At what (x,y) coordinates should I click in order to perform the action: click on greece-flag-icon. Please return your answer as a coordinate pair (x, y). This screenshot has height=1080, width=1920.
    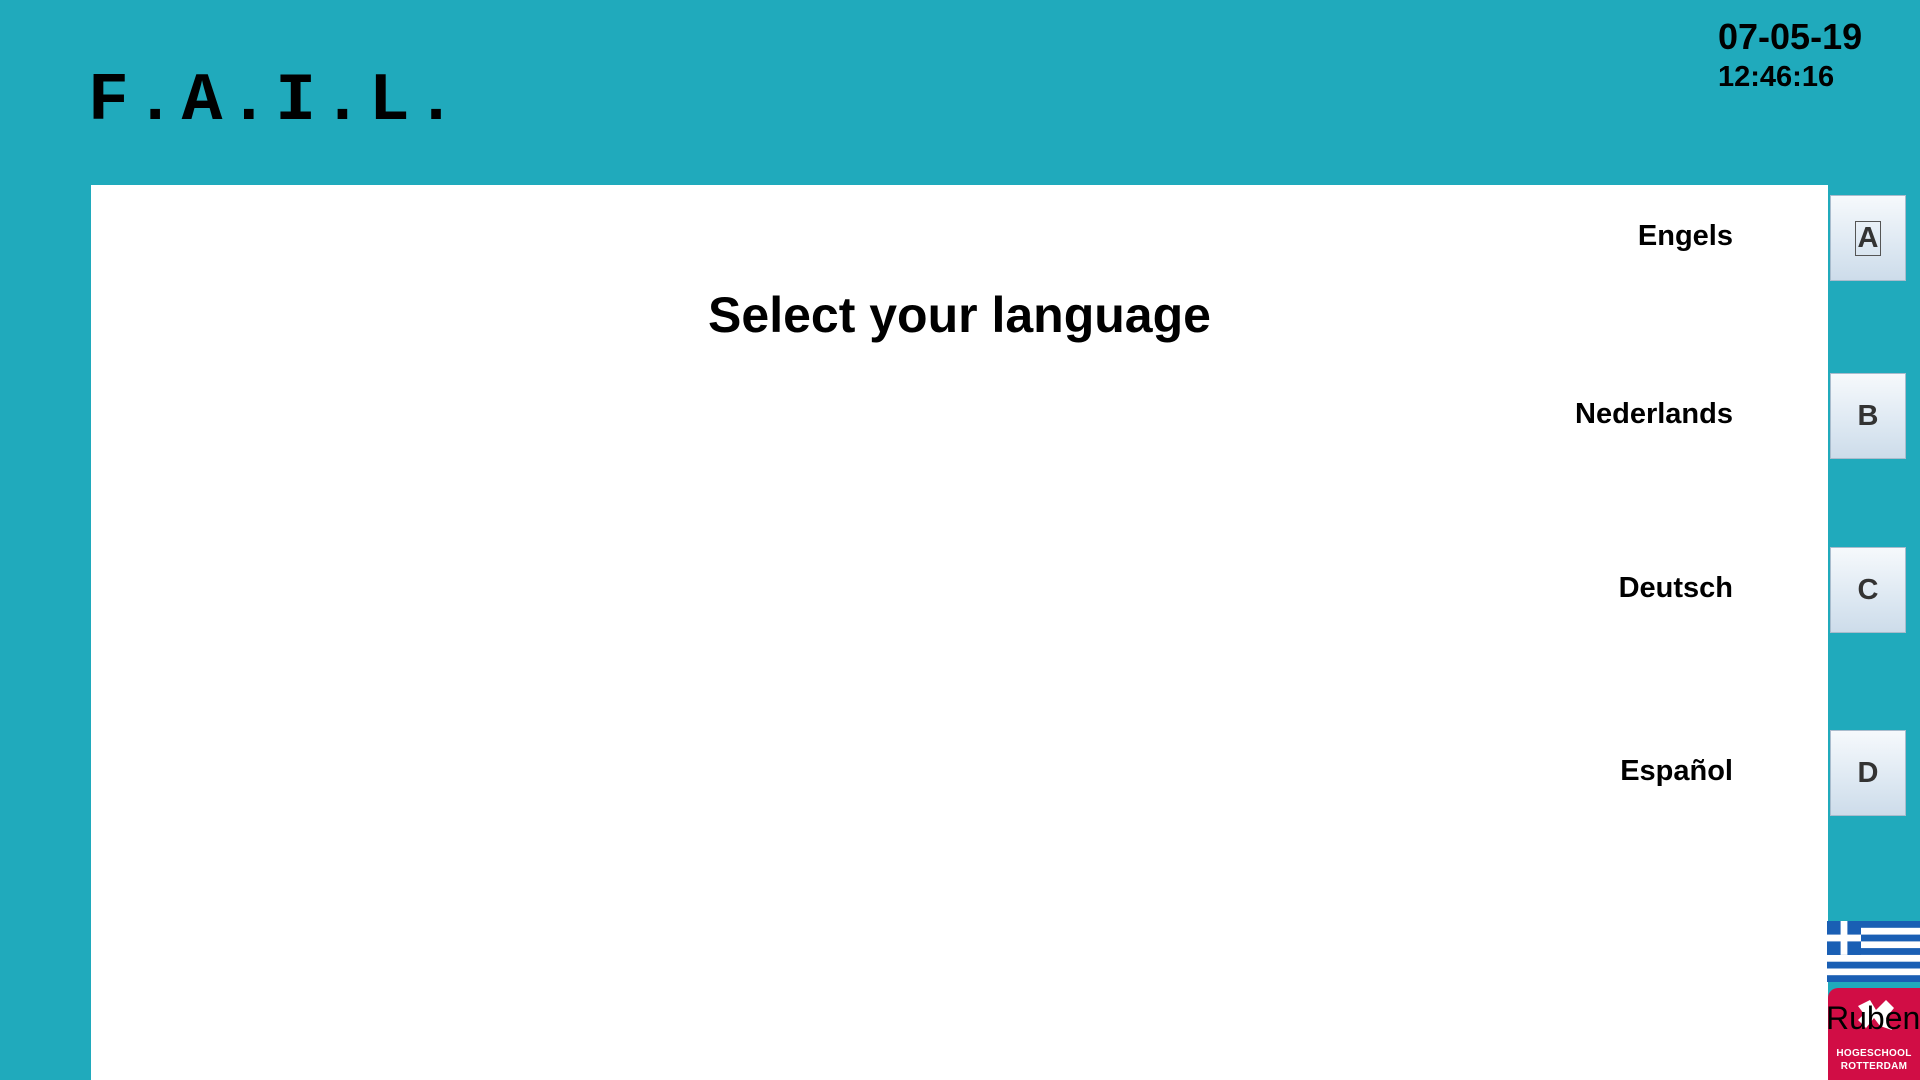
    Looking at the image, I should click on (1873, 951).